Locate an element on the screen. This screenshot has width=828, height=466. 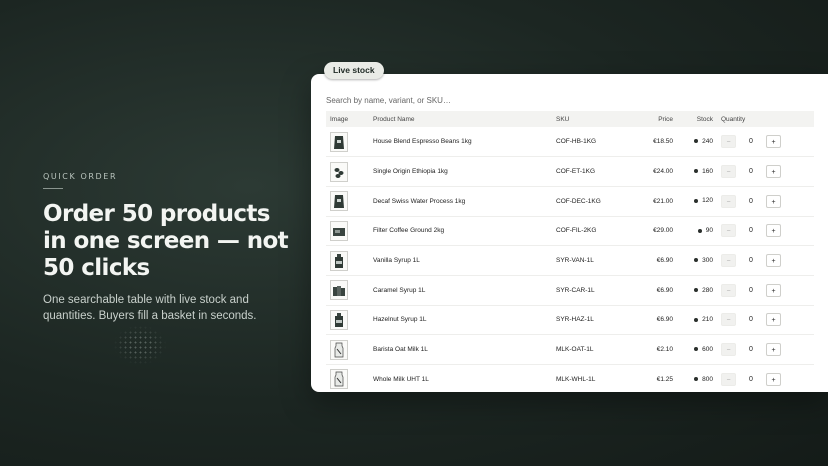
product-name: Caramel Syrup 1L is located at coordinates (460, 290).